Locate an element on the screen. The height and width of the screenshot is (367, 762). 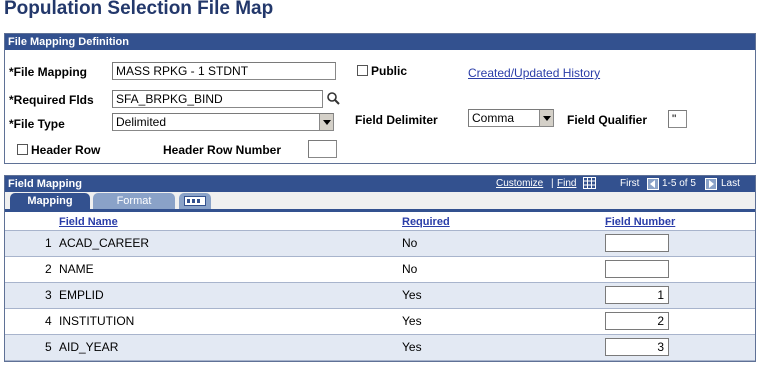
table-row: 5 AID_YEAR Yes 3 is located at coordinates (380, 348).